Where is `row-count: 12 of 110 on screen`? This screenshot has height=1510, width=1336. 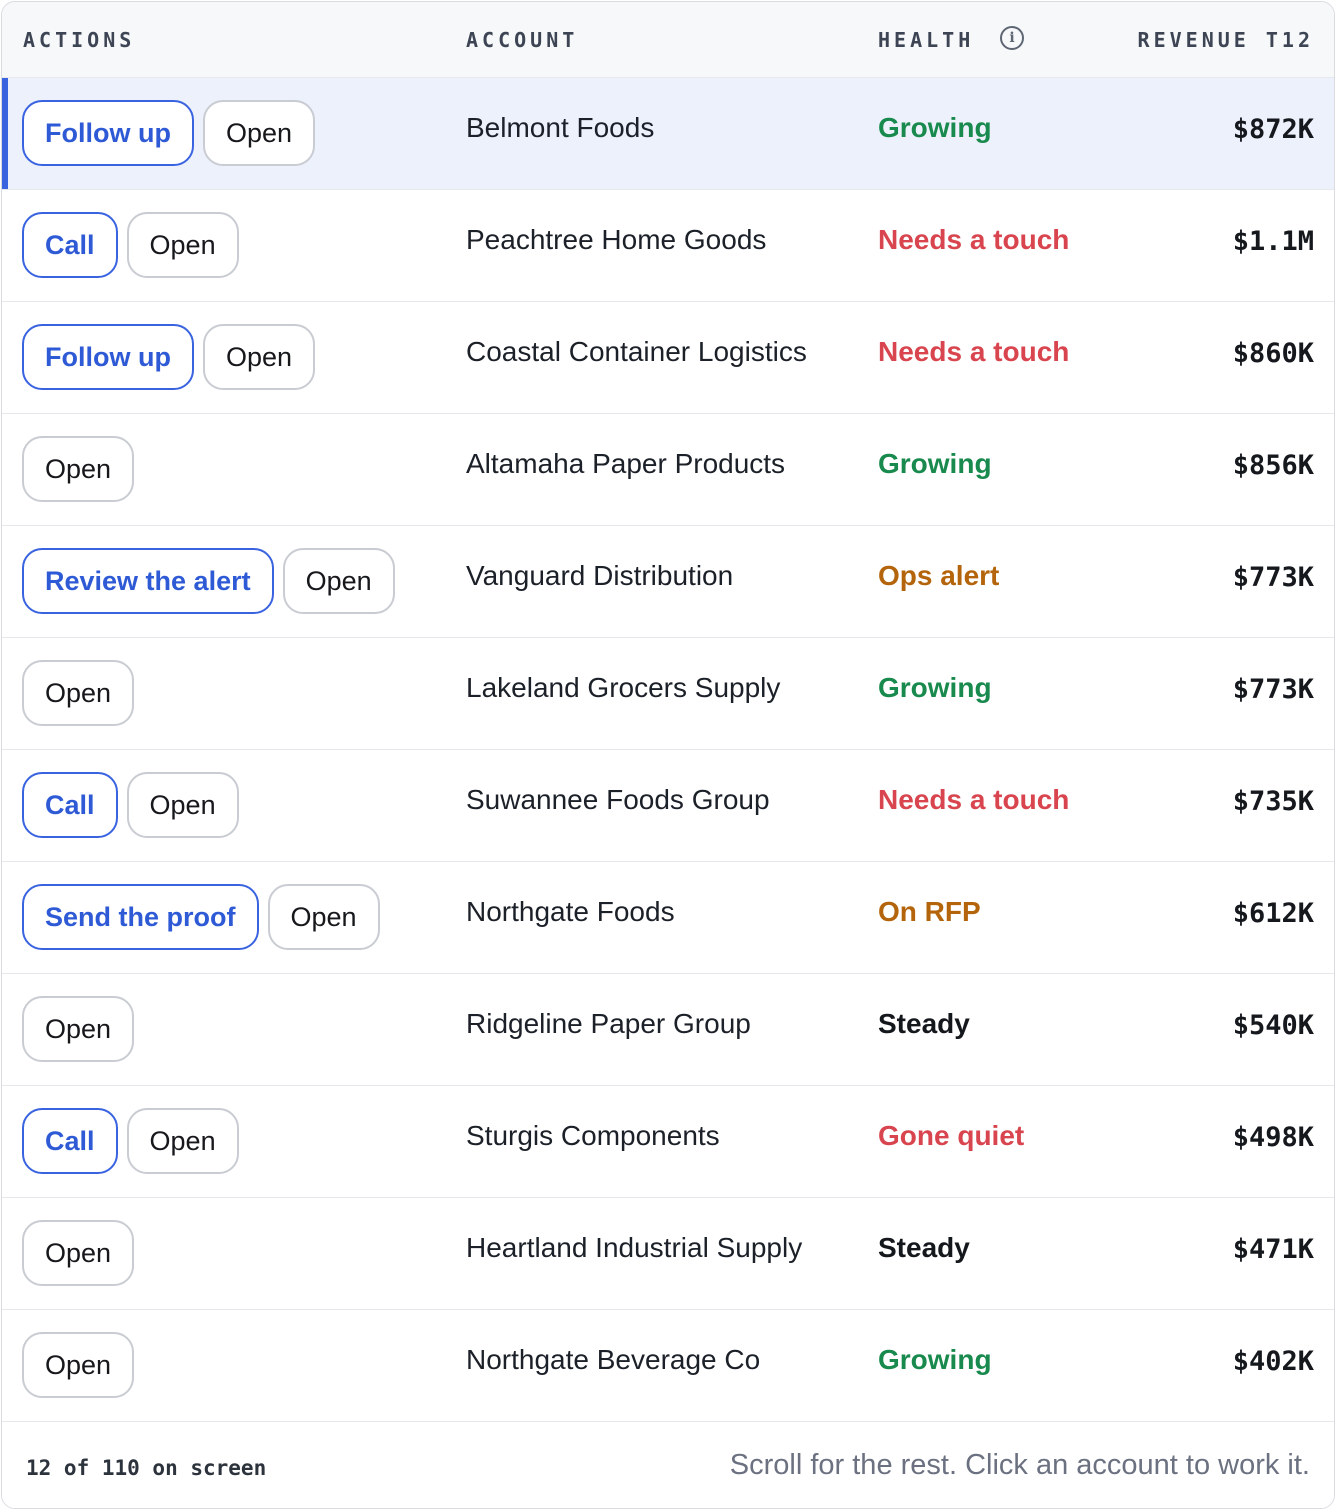
row-count: 12 of 110 on screen is located at coordinates (146, 1468).